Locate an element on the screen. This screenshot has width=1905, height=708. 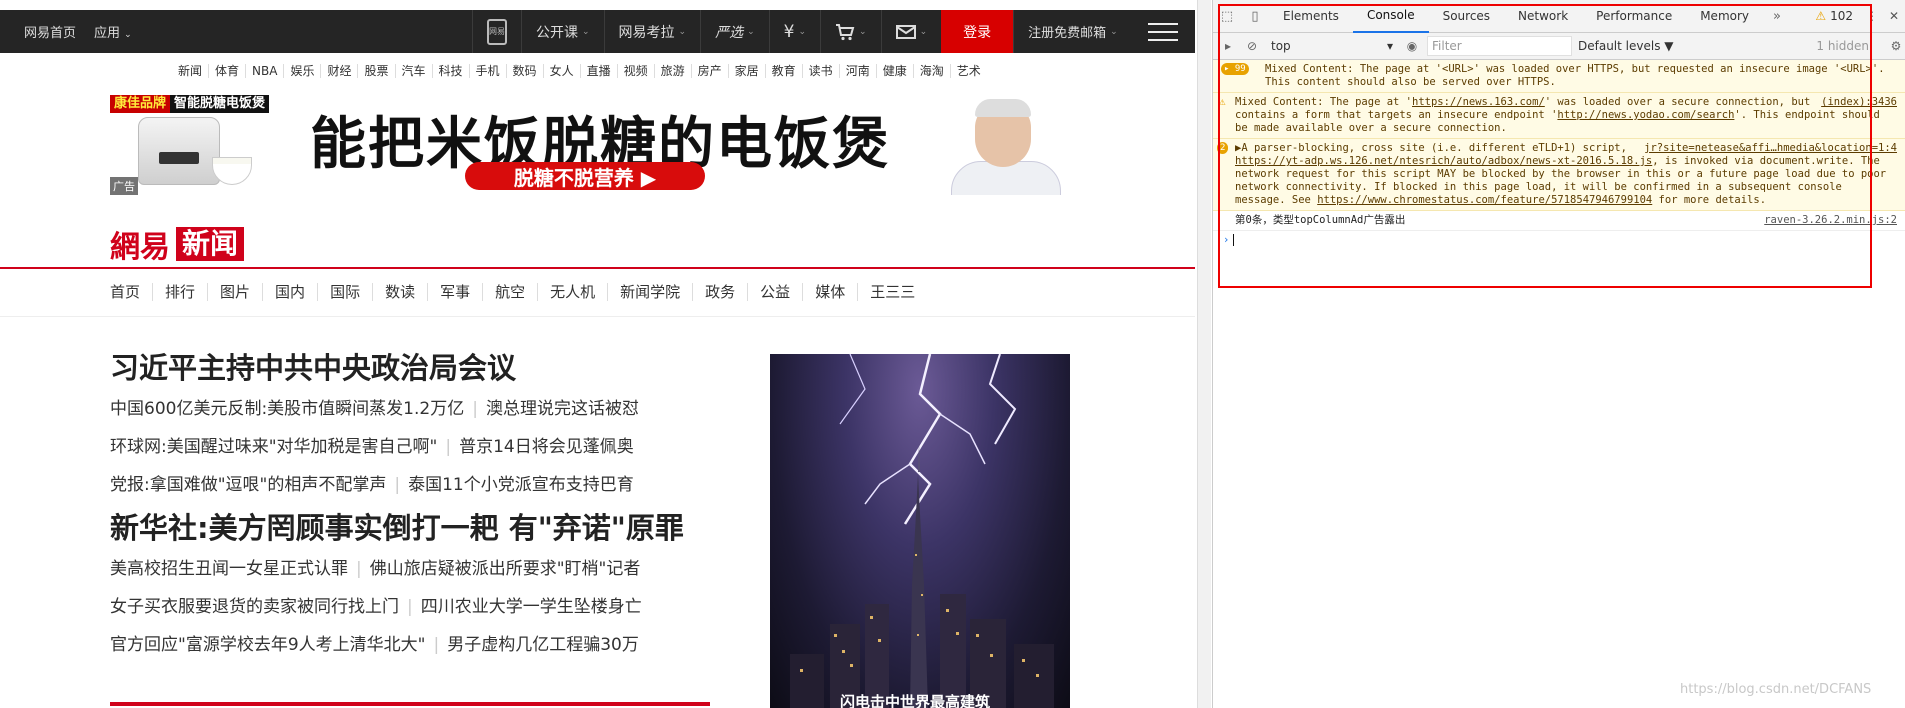
channel-link: 艺术 is located at coordinates (968, 71).